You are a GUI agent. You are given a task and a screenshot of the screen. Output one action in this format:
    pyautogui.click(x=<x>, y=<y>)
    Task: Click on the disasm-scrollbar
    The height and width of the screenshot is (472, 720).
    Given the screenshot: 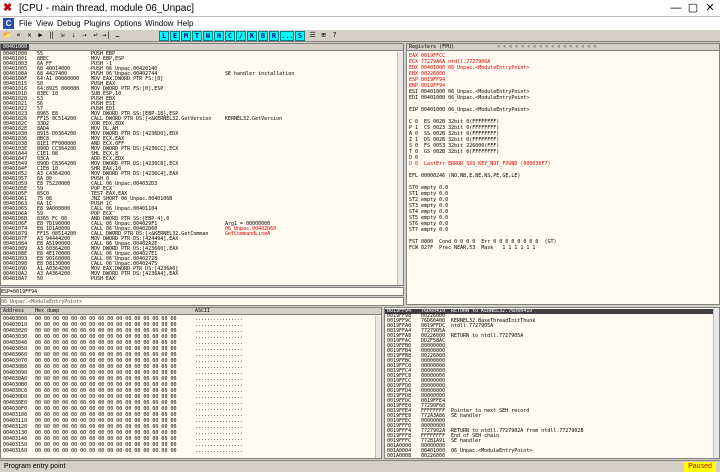 What is the action you would take?
    pyautogui.click(x=400, y=168)
    